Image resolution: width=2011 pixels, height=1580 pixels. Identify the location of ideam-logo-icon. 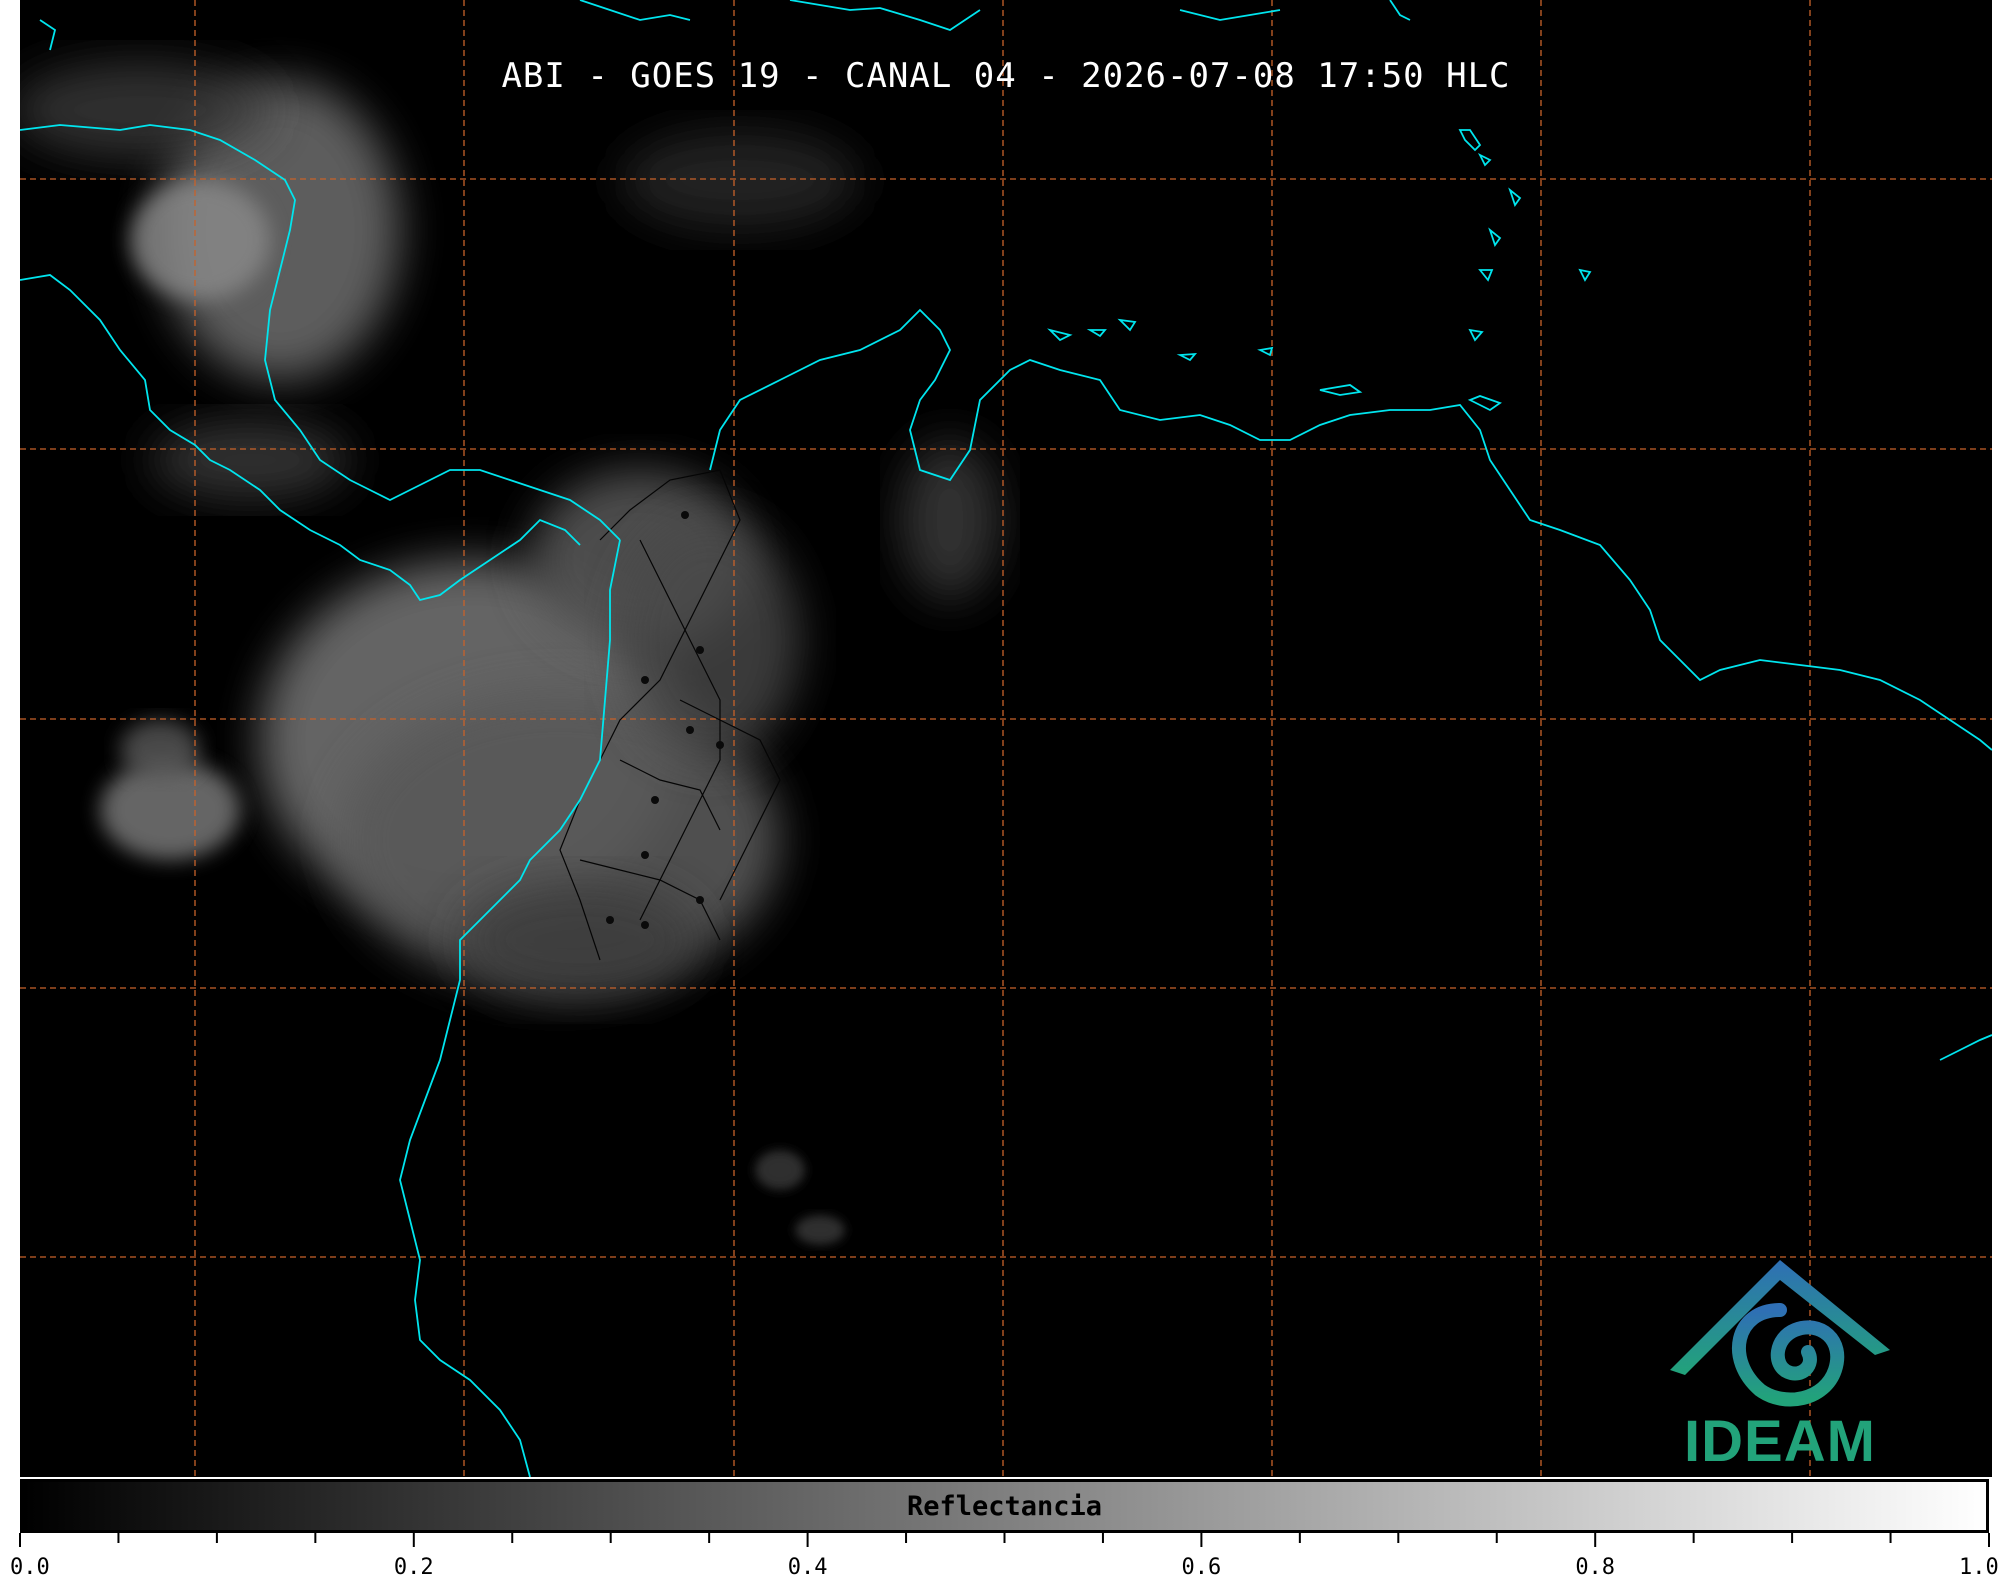
(1780, 1333).